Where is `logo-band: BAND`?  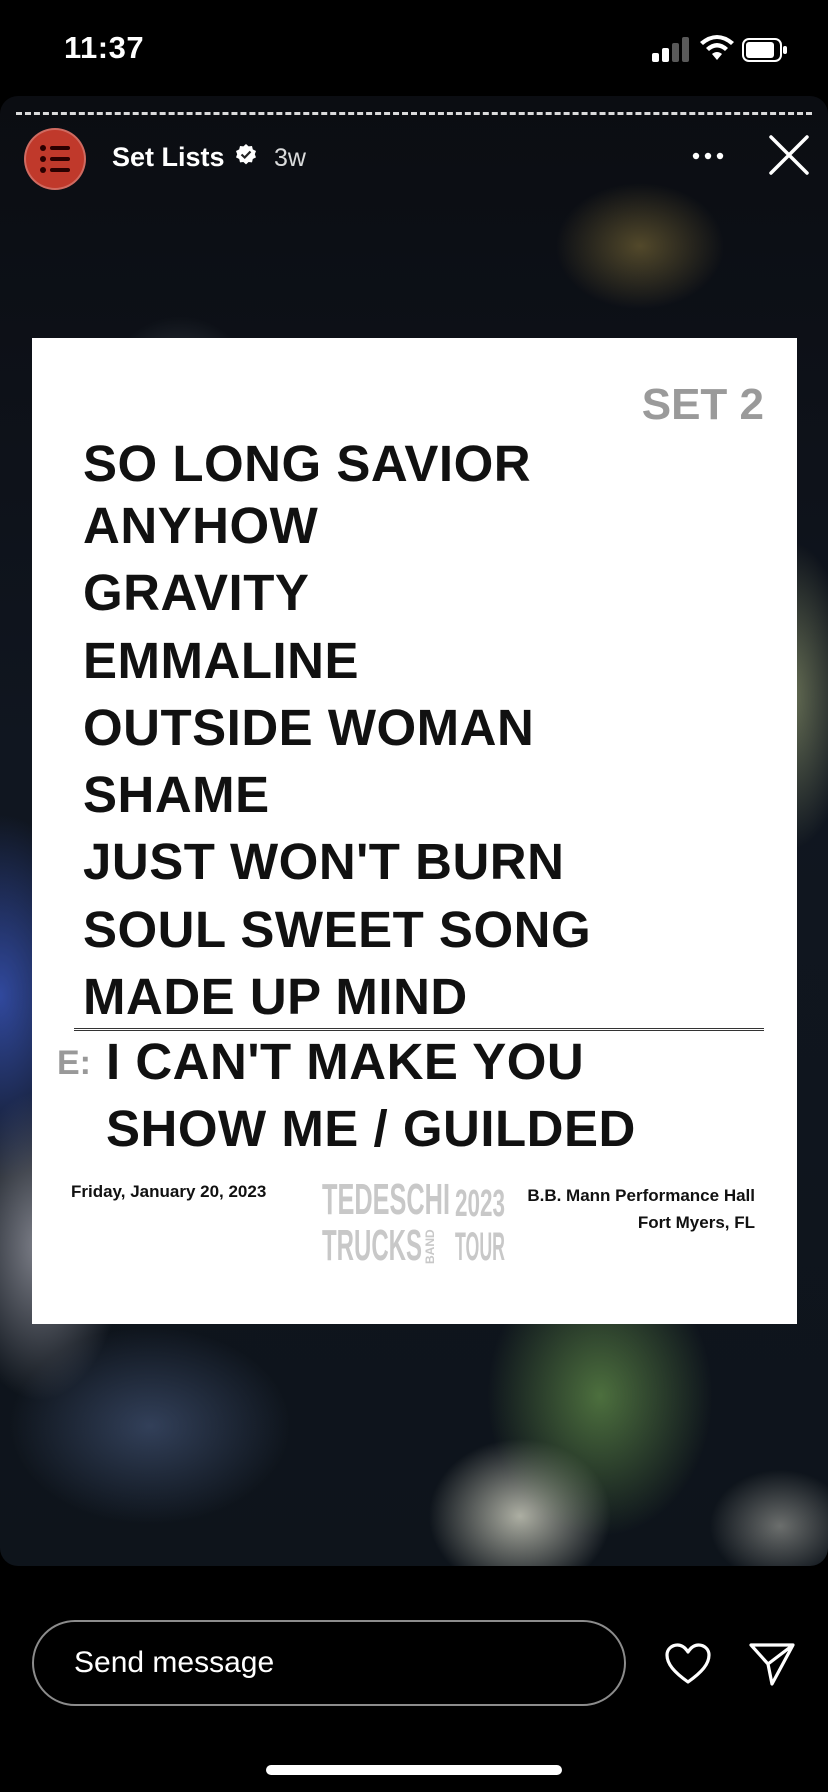 logo-band: BAND is located at coordinates (430, 1246).